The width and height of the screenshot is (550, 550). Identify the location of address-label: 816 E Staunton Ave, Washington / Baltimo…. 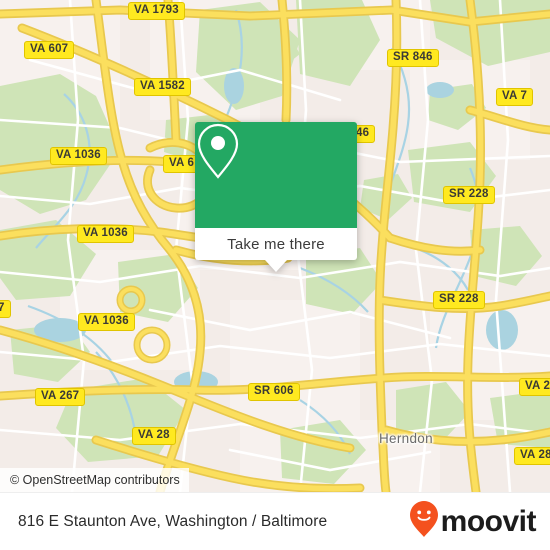
(173, 521).